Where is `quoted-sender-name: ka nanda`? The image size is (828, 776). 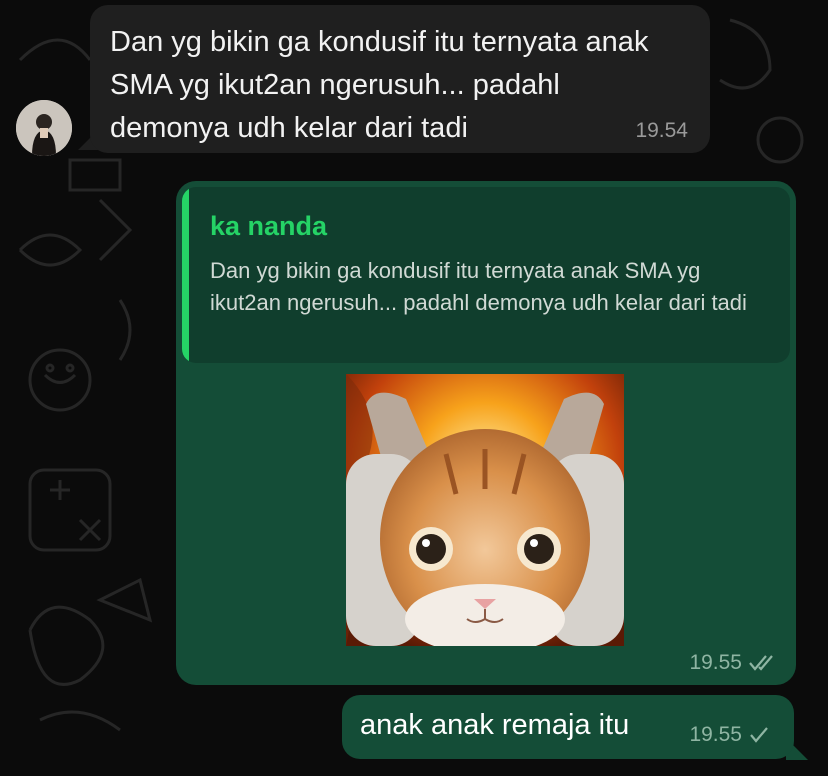
quoted-sender-name: ka nanda is located at coordinates (269, 226).